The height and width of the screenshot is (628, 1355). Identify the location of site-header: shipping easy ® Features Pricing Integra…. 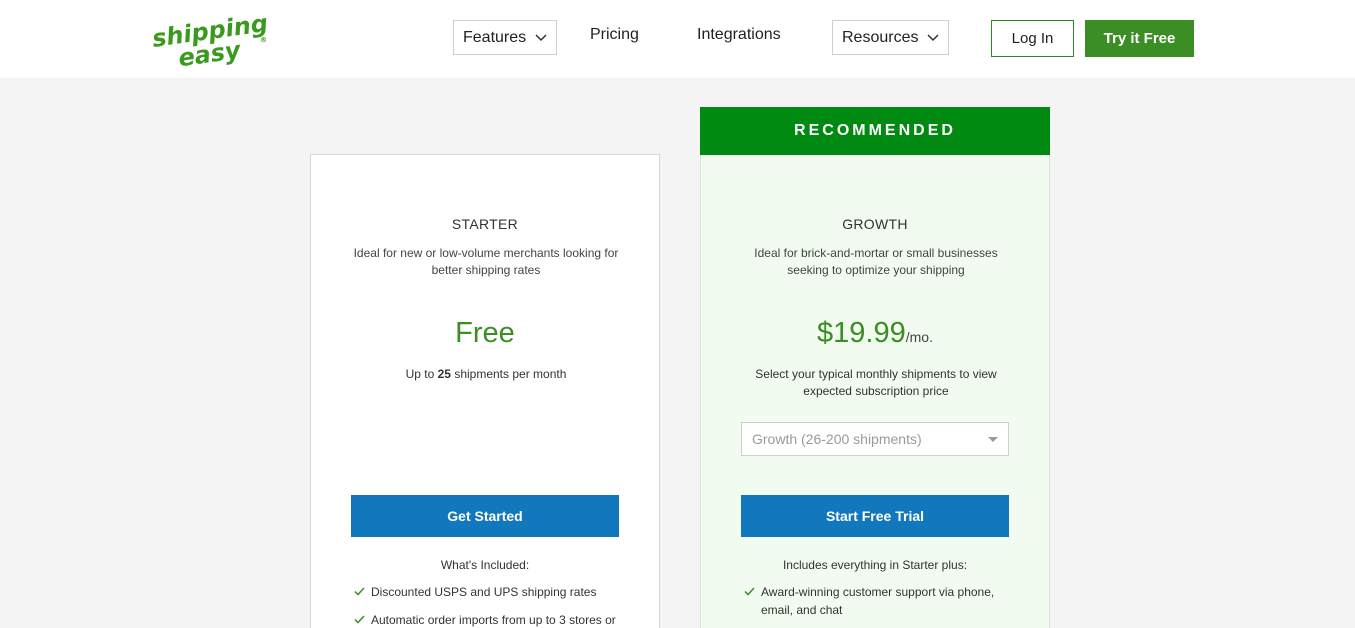
(677, 39).